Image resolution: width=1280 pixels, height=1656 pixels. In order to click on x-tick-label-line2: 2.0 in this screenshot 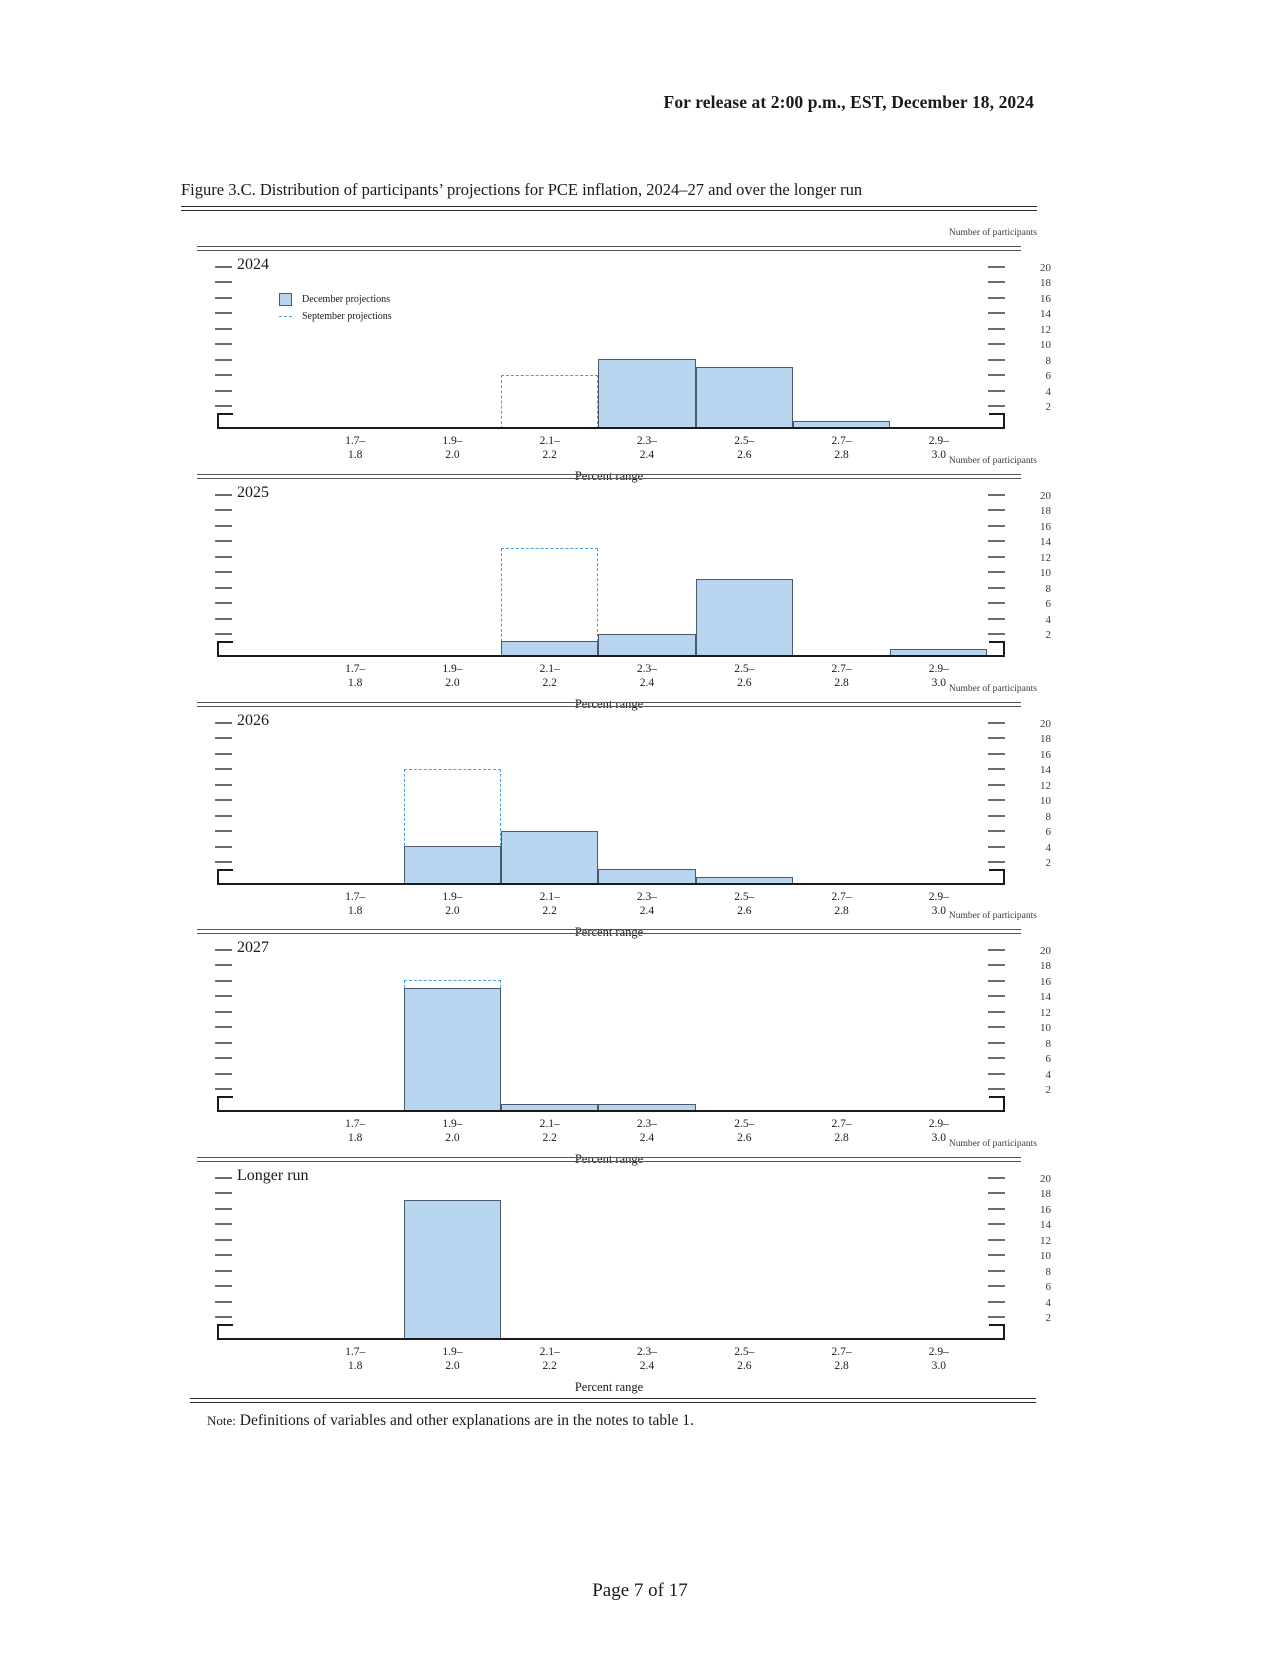, I will do `click(452, 1365)`.